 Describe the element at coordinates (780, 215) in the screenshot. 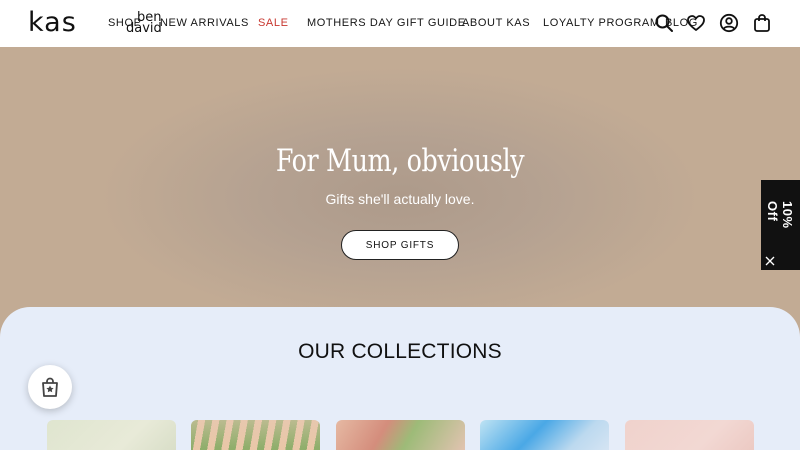

I see `promo-label: 10% Off` at that location.